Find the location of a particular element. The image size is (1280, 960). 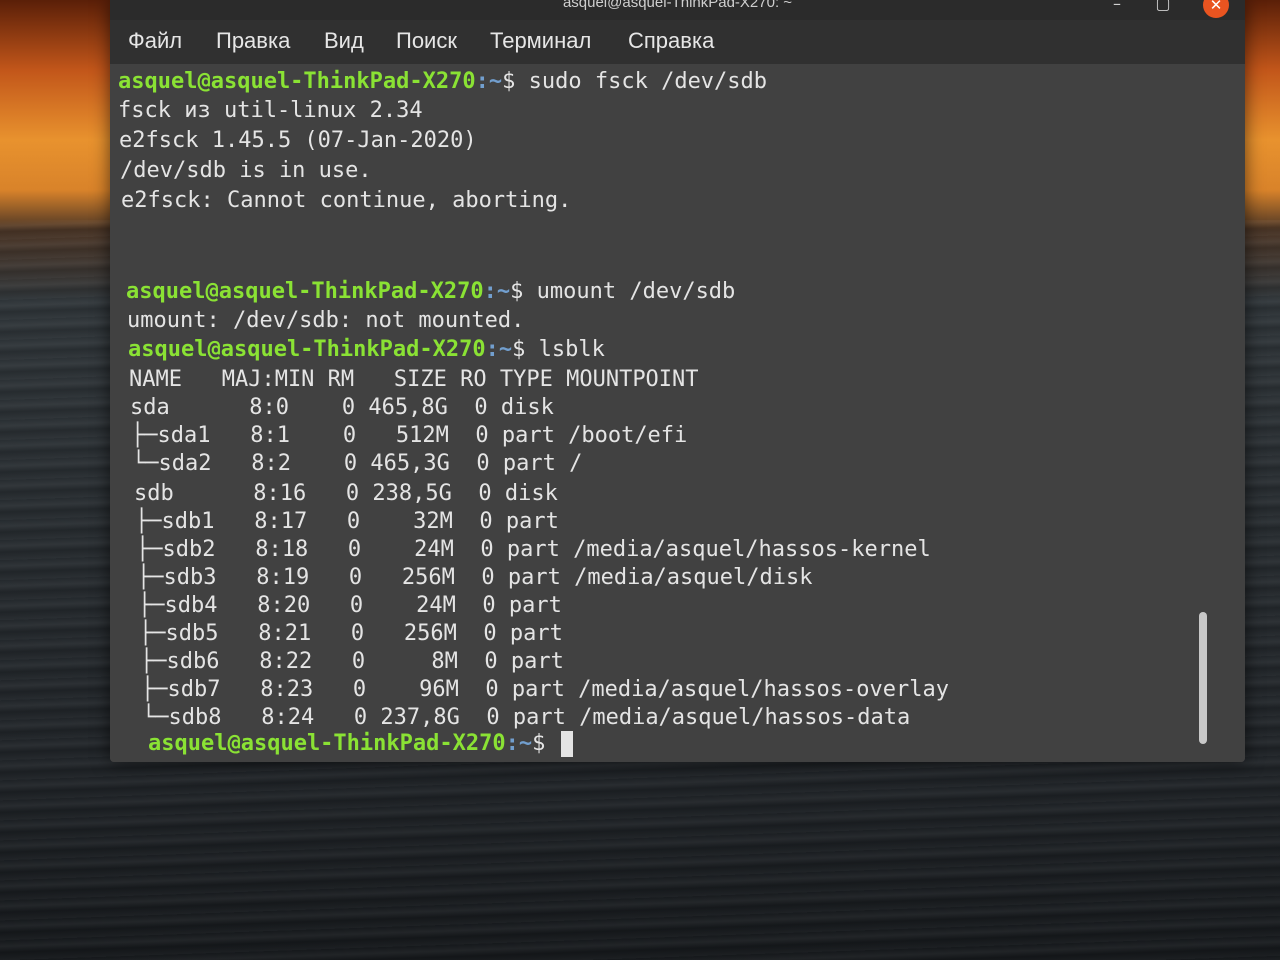

table-header: NAME MAJ:MIN RM SIZE RO TYPE MOUNTPOINT is located at coordinates (414, 379).